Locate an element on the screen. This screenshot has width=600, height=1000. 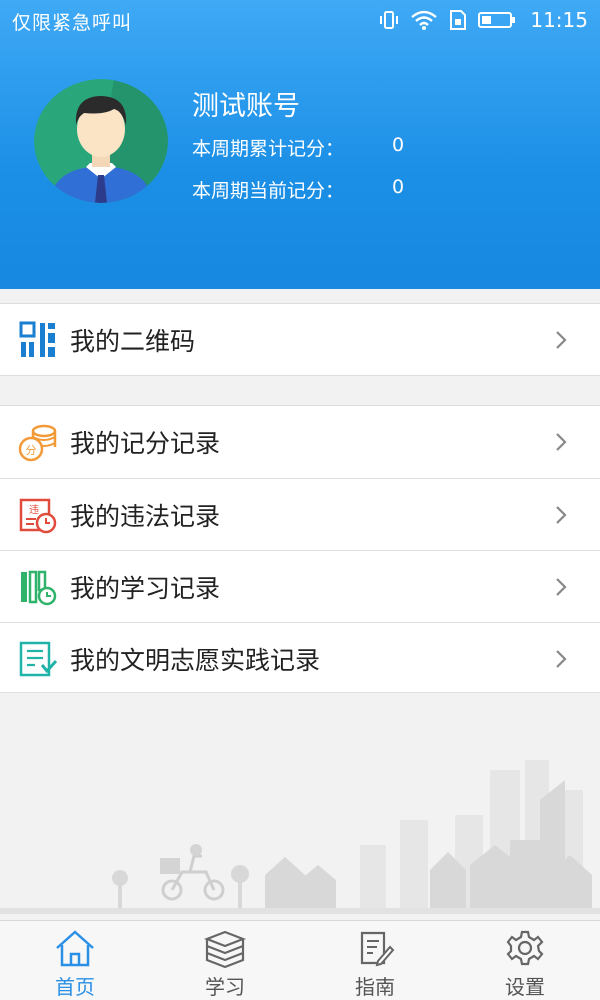
guide-icon is located at coordinates (377, 949).